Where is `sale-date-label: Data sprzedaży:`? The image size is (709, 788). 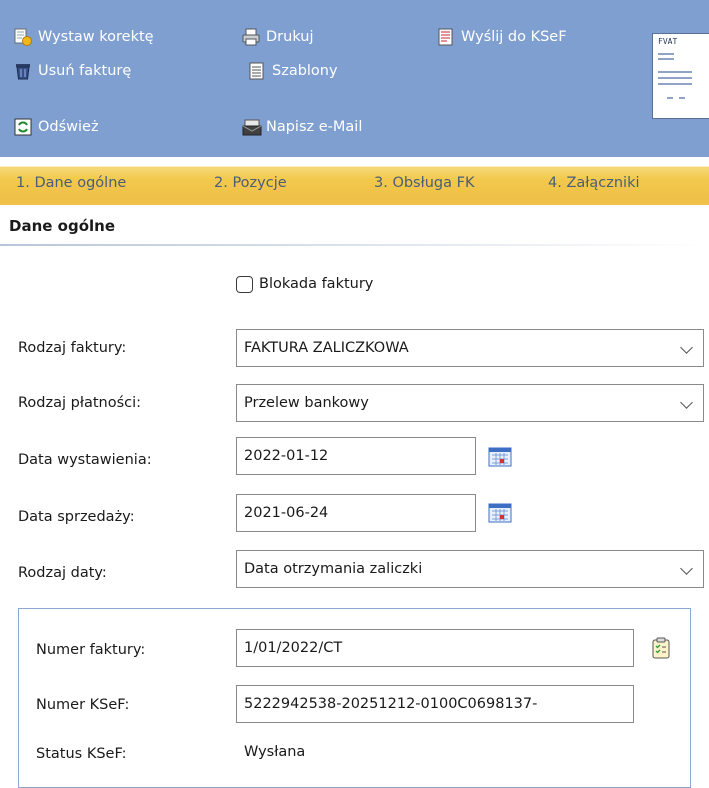
sale-date-label: Data sprzedaży: is located at coordinates (76, 517).